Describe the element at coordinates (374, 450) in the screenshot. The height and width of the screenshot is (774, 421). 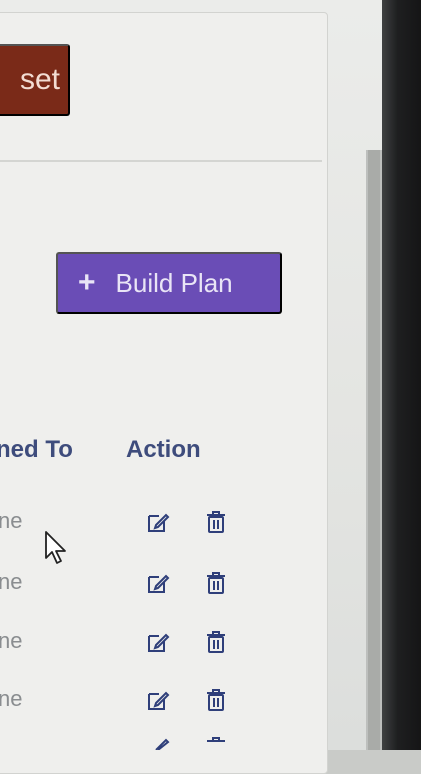
I see `scrollbar-thumb` at that location.